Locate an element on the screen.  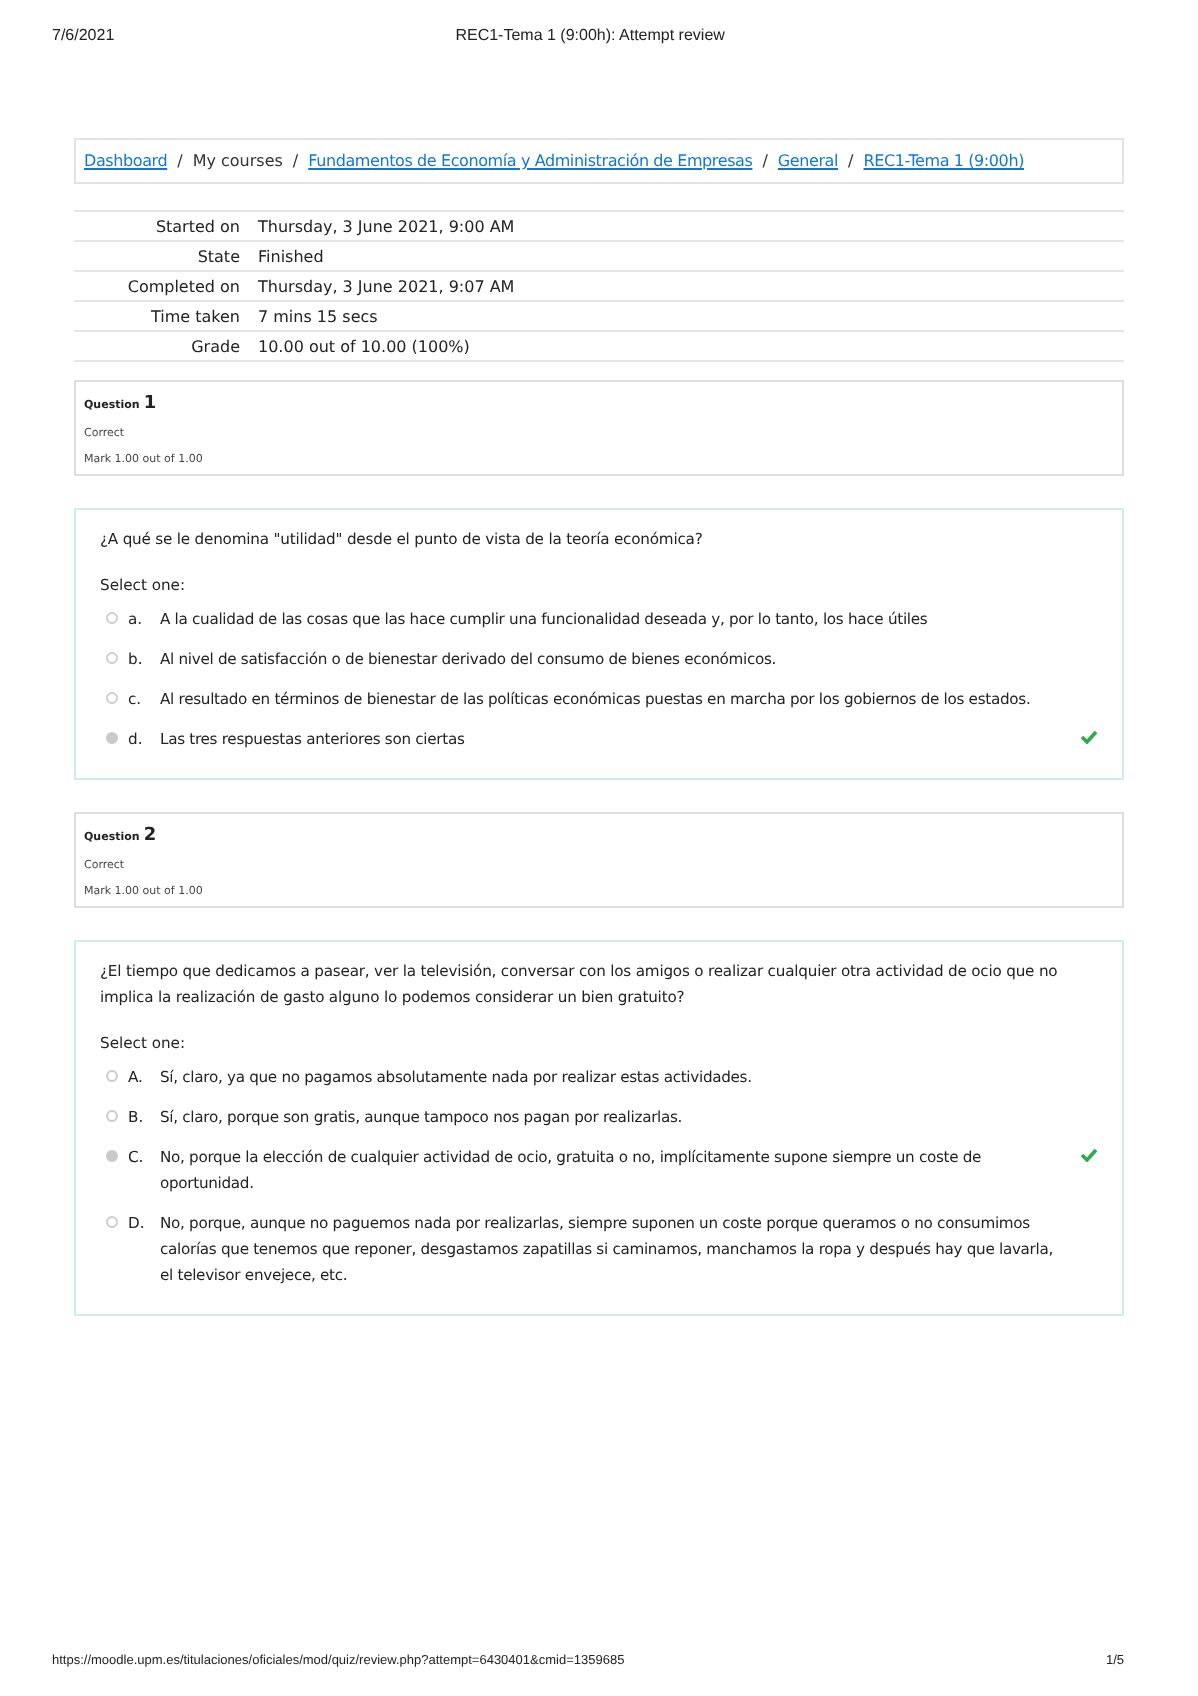
breadcrumb-text: My courses is located at coordinates (237, 161).